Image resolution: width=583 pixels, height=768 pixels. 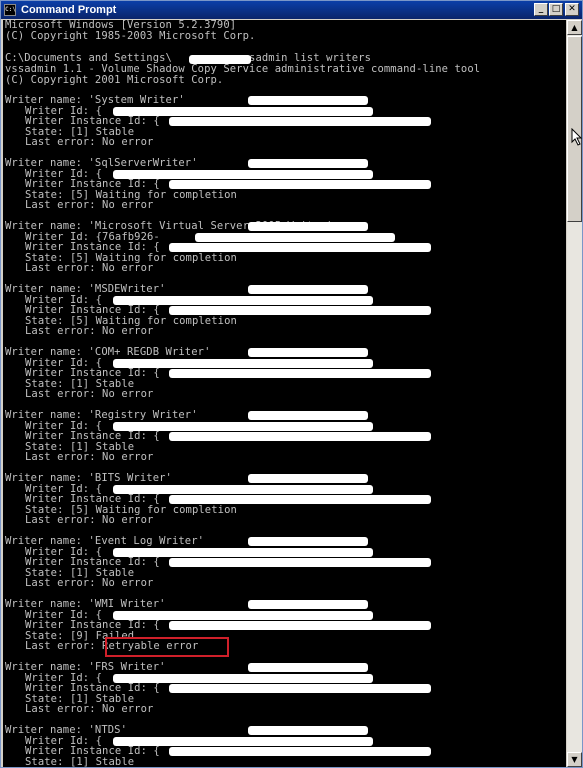 I want to click on writer-state-line: State: [1] Stable, so click(x=80, y=761).